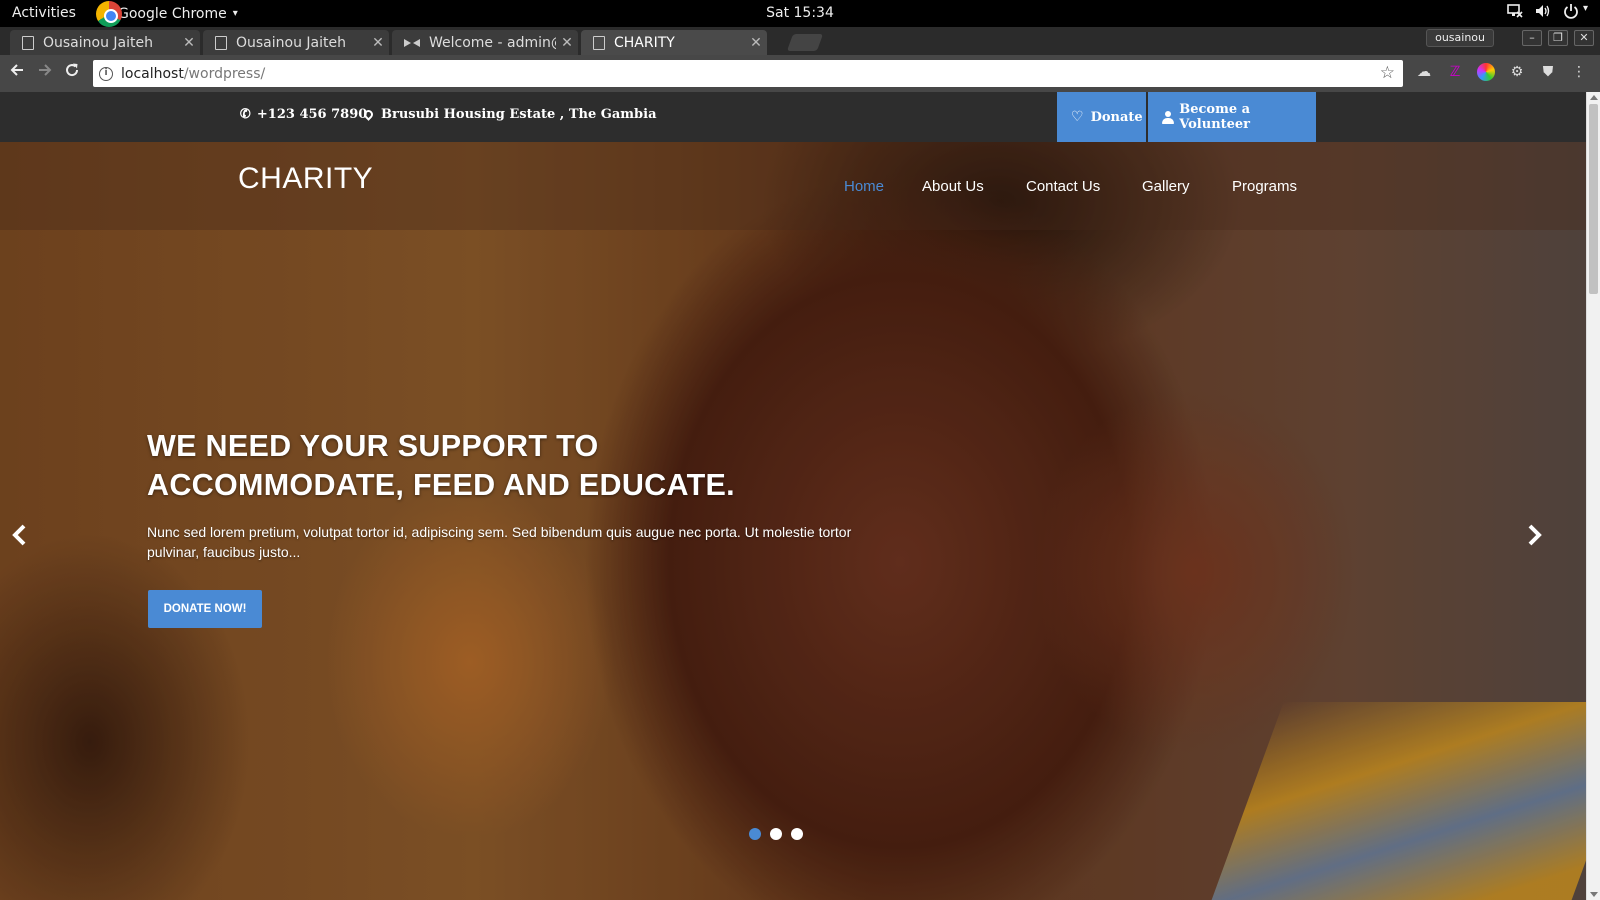  I want to click on restore-button: ❐, so click(1558, 38).